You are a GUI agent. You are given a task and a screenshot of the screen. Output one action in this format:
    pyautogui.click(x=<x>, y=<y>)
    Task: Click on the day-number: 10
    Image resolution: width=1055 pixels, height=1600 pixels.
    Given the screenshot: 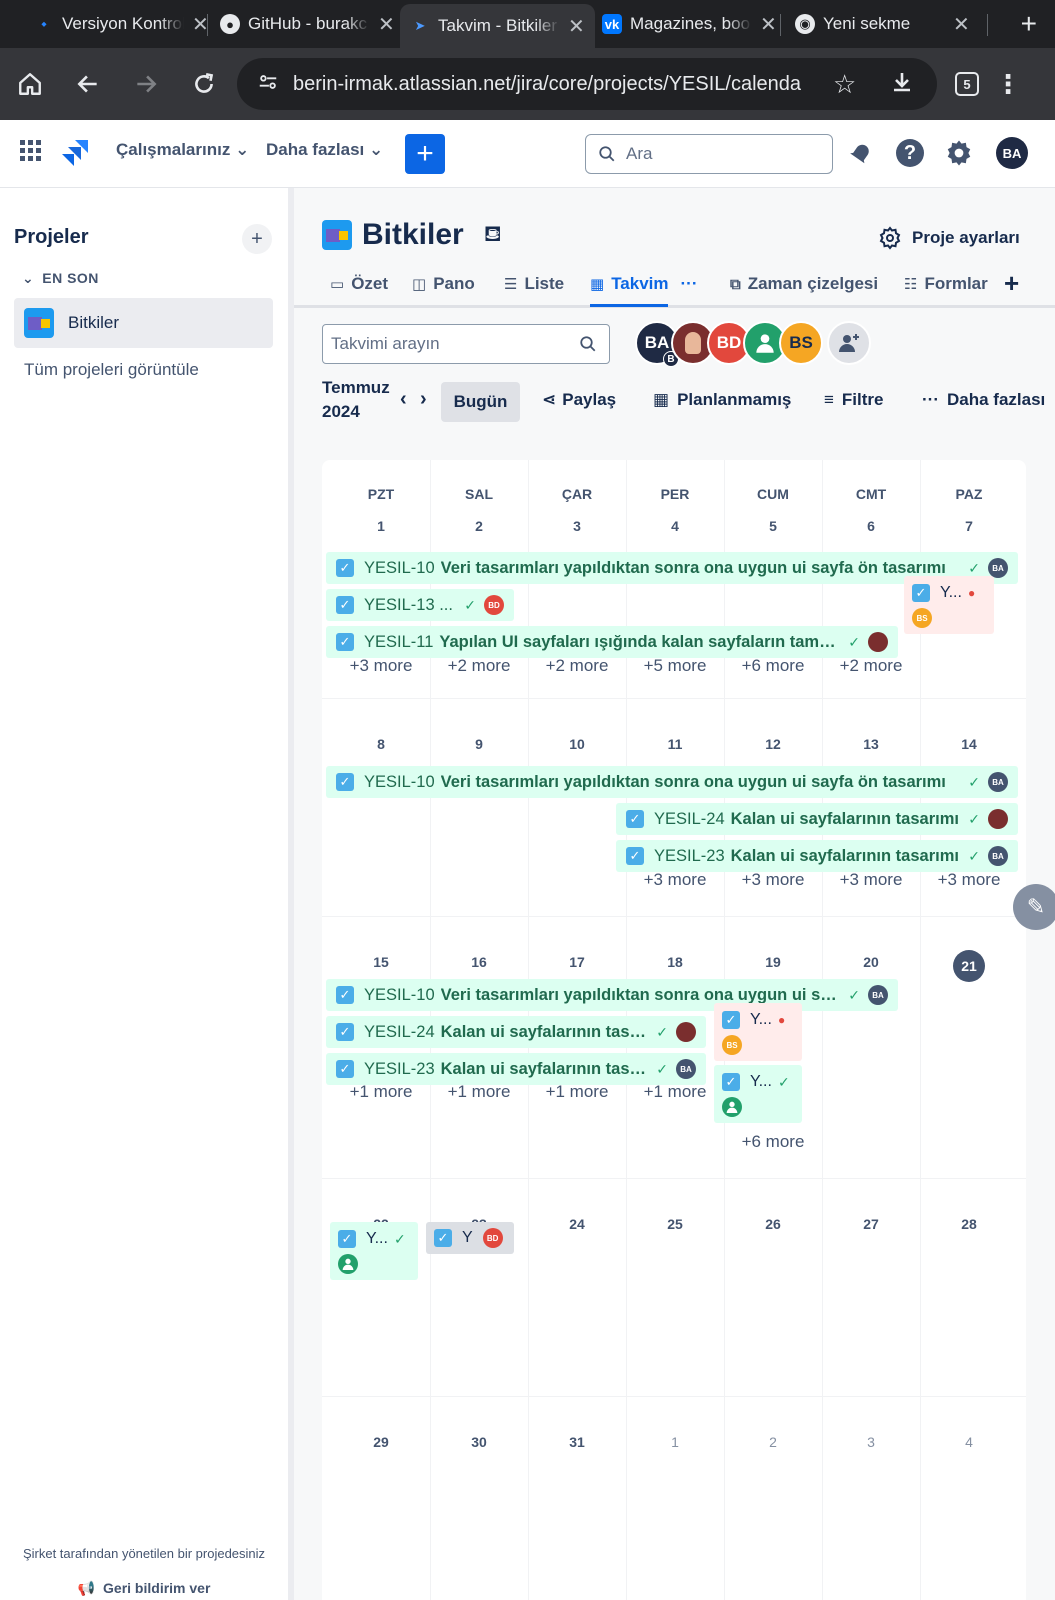 What is the action you would take?
    pyautogui.click(x=577, y=744)
    